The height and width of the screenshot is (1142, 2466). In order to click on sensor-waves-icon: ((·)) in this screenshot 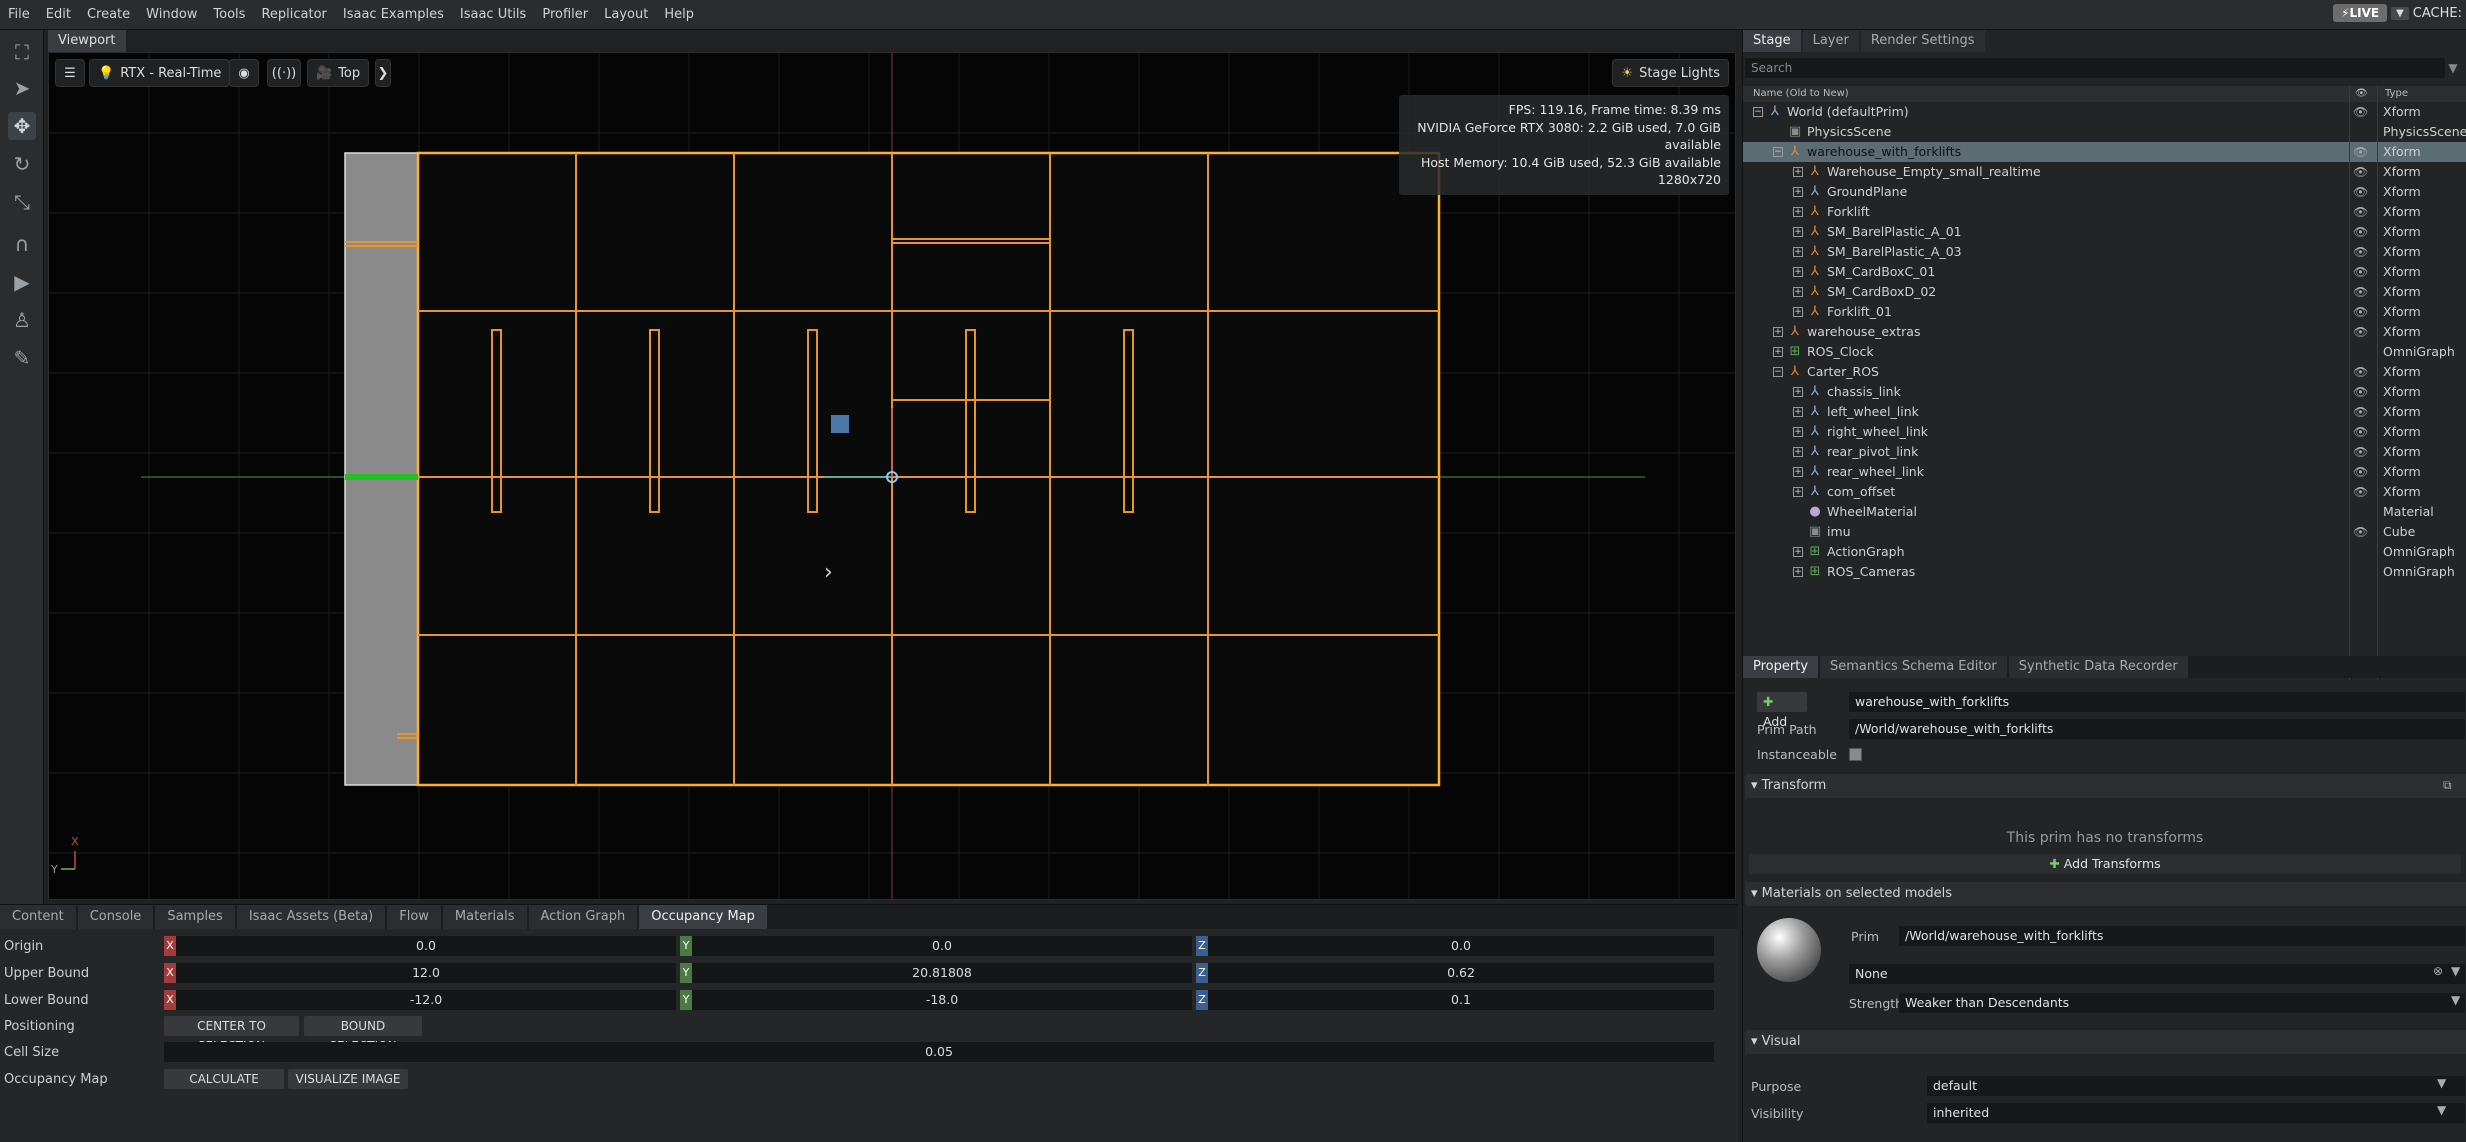, I will do `click(284, 73)`.